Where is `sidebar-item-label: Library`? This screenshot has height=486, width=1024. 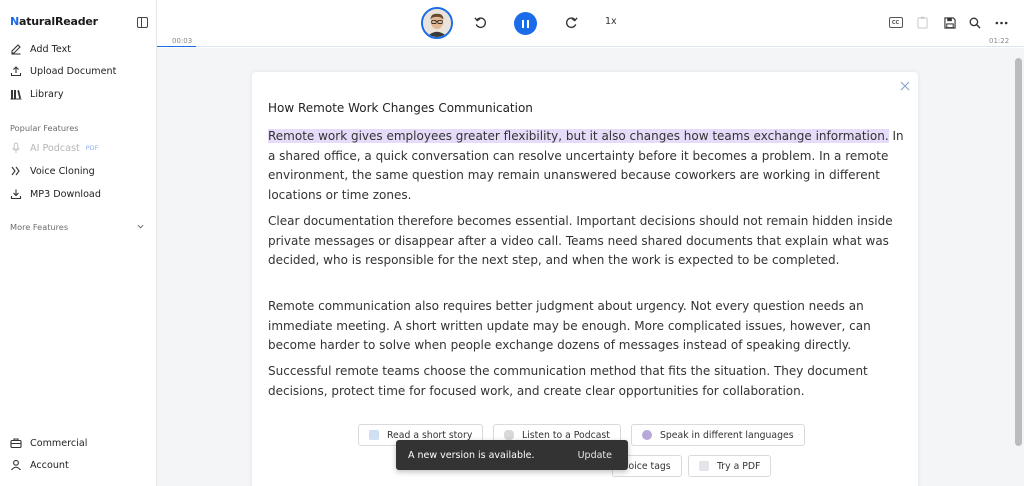 sidebar-item-label: Library is located at coordinates (47, 94).